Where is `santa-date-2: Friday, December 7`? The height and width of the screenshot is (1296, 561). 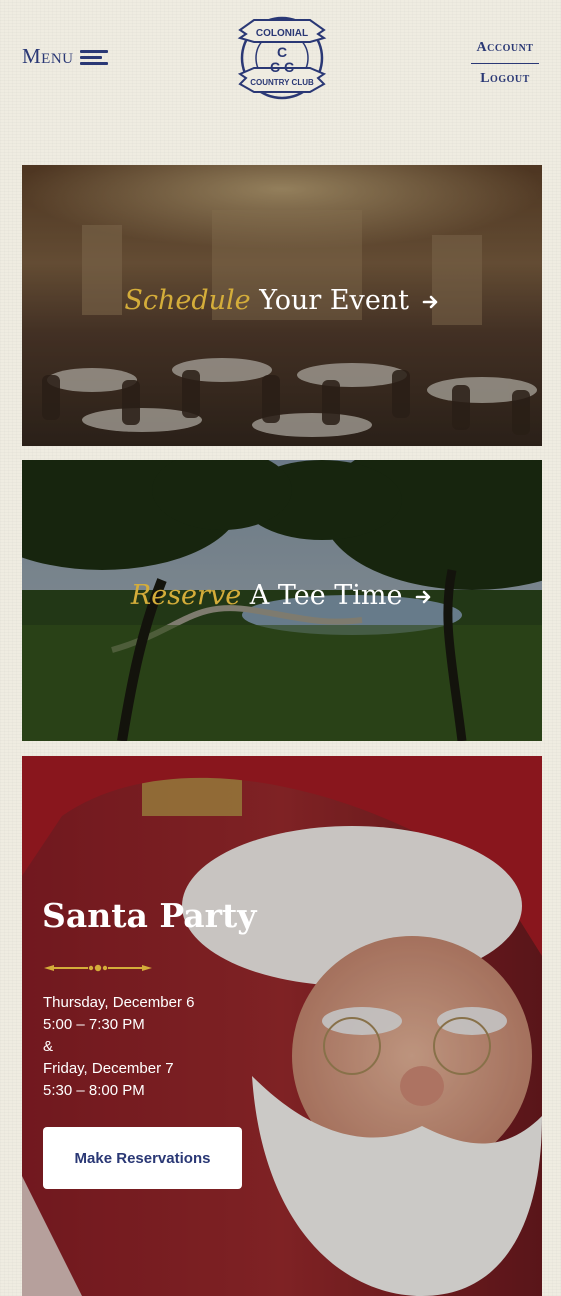 santa-date-2: Friday, December 7 is located at coordinates (108, 1068).